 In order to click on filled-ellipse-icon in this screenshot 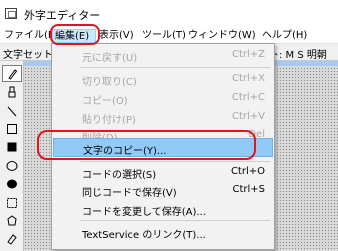, I will do `click(12, 183)`.